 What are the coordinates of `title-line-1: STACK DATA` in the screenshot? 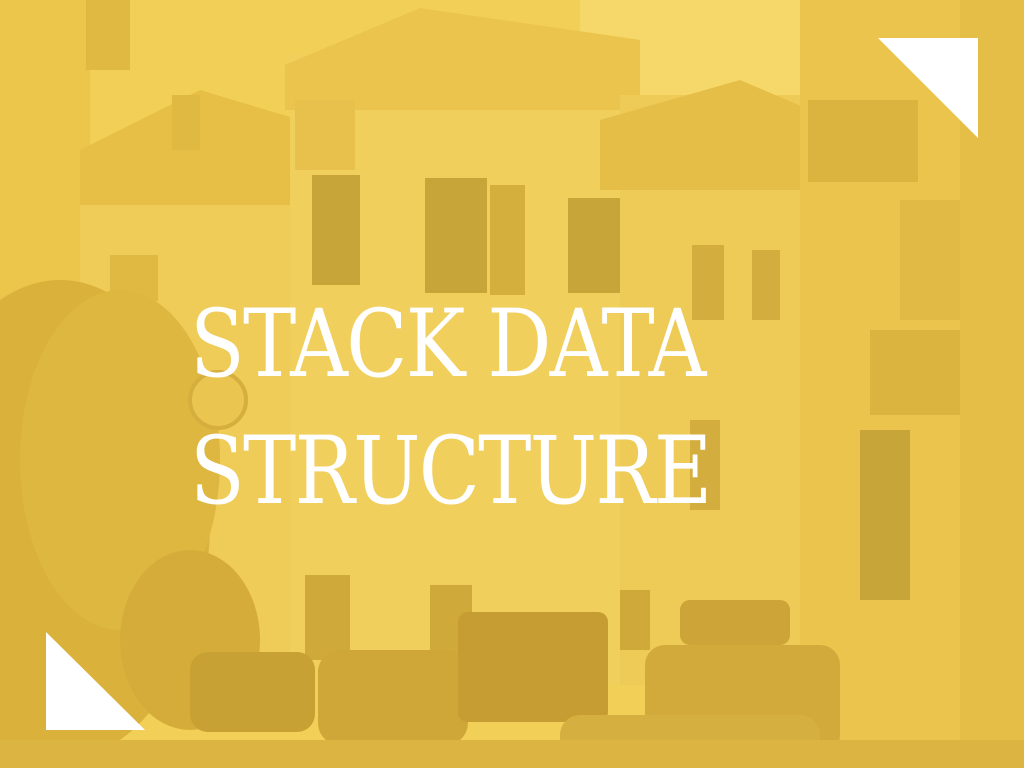 It's located at (448, 344).